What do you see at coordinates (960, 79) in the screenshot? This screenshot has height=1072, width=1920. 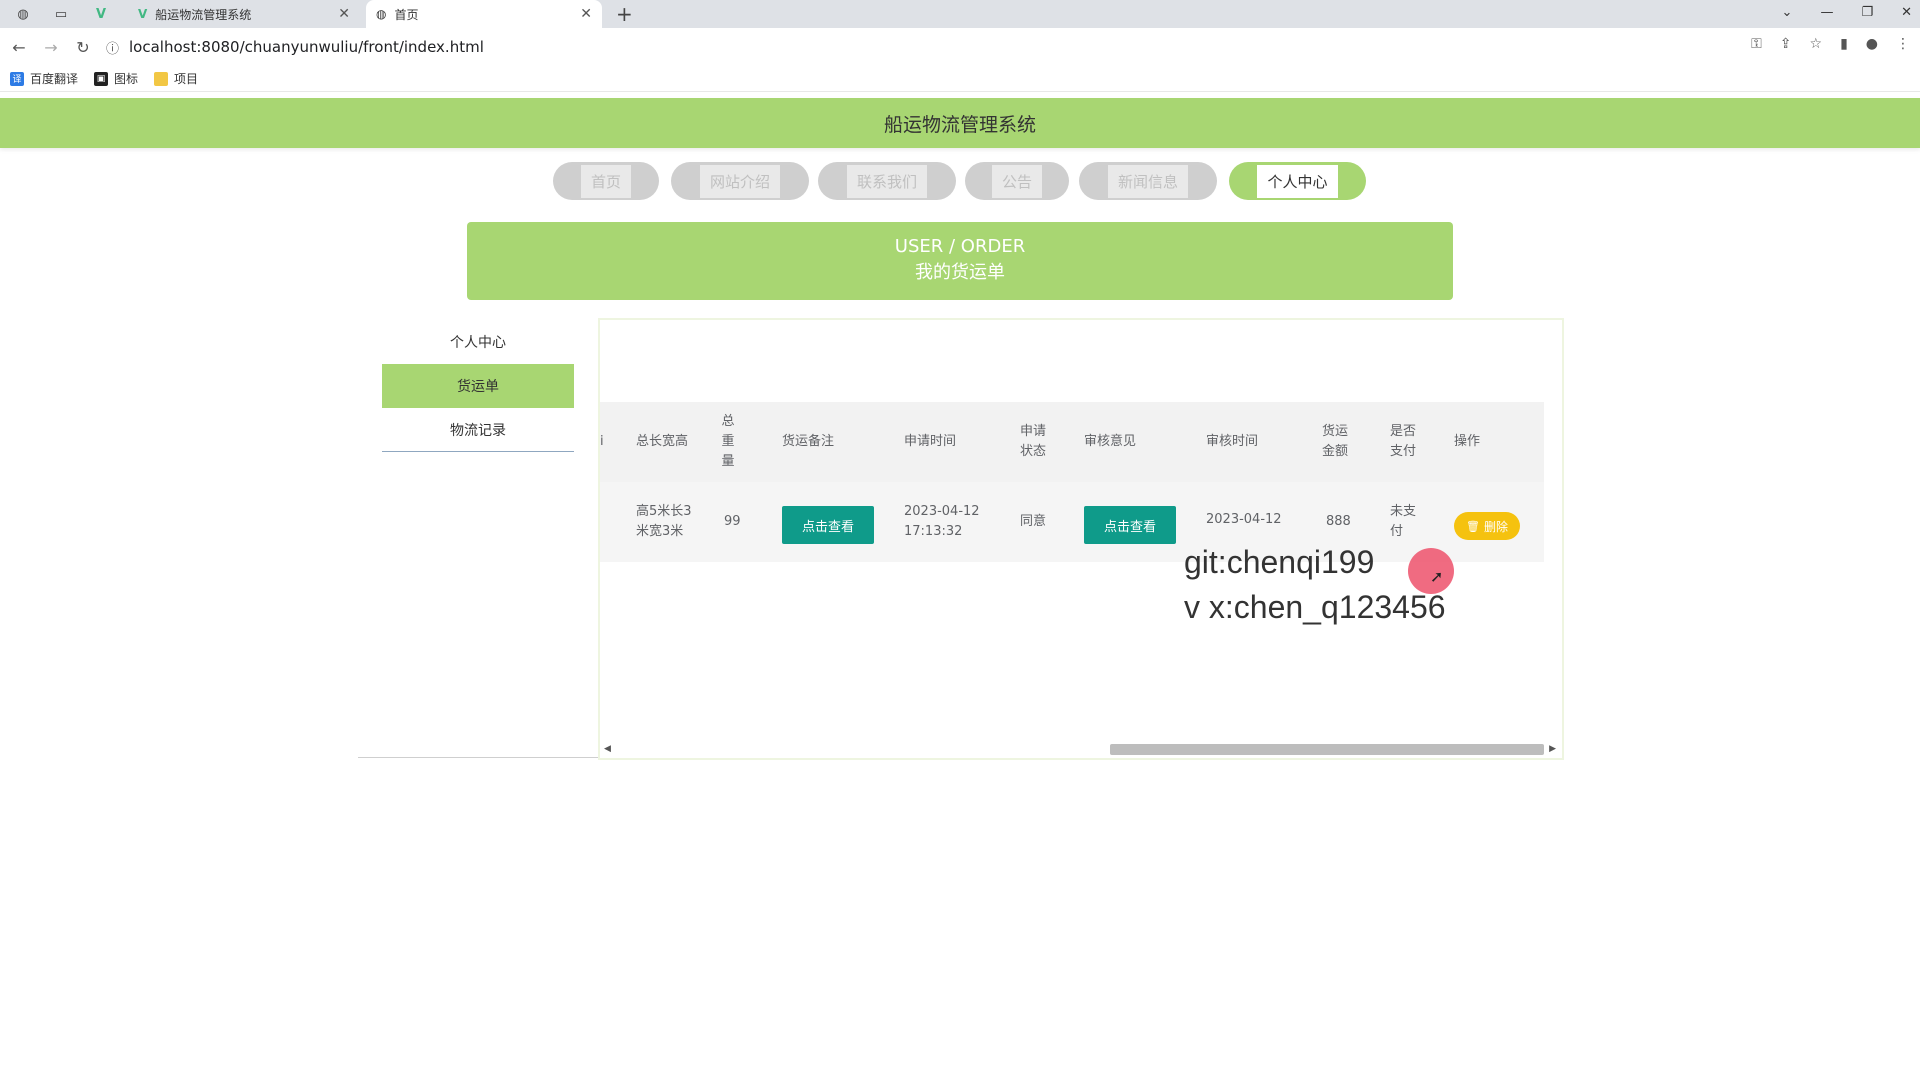 I see `bookmarks-bar: 译 百度翻译 ▣ 图标 项目` at bounding box center [960, 79].